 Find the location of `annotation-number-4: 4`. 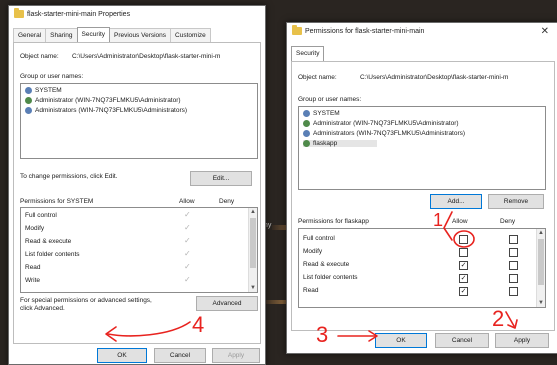

annotation-number-4: 4 is located at coordinates (198, 324).